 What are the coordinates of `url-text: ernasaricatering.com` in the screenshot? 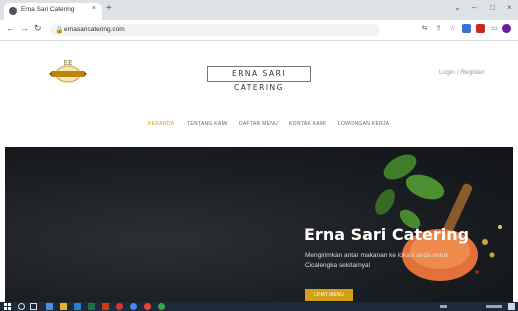 It's located at (94, 29).